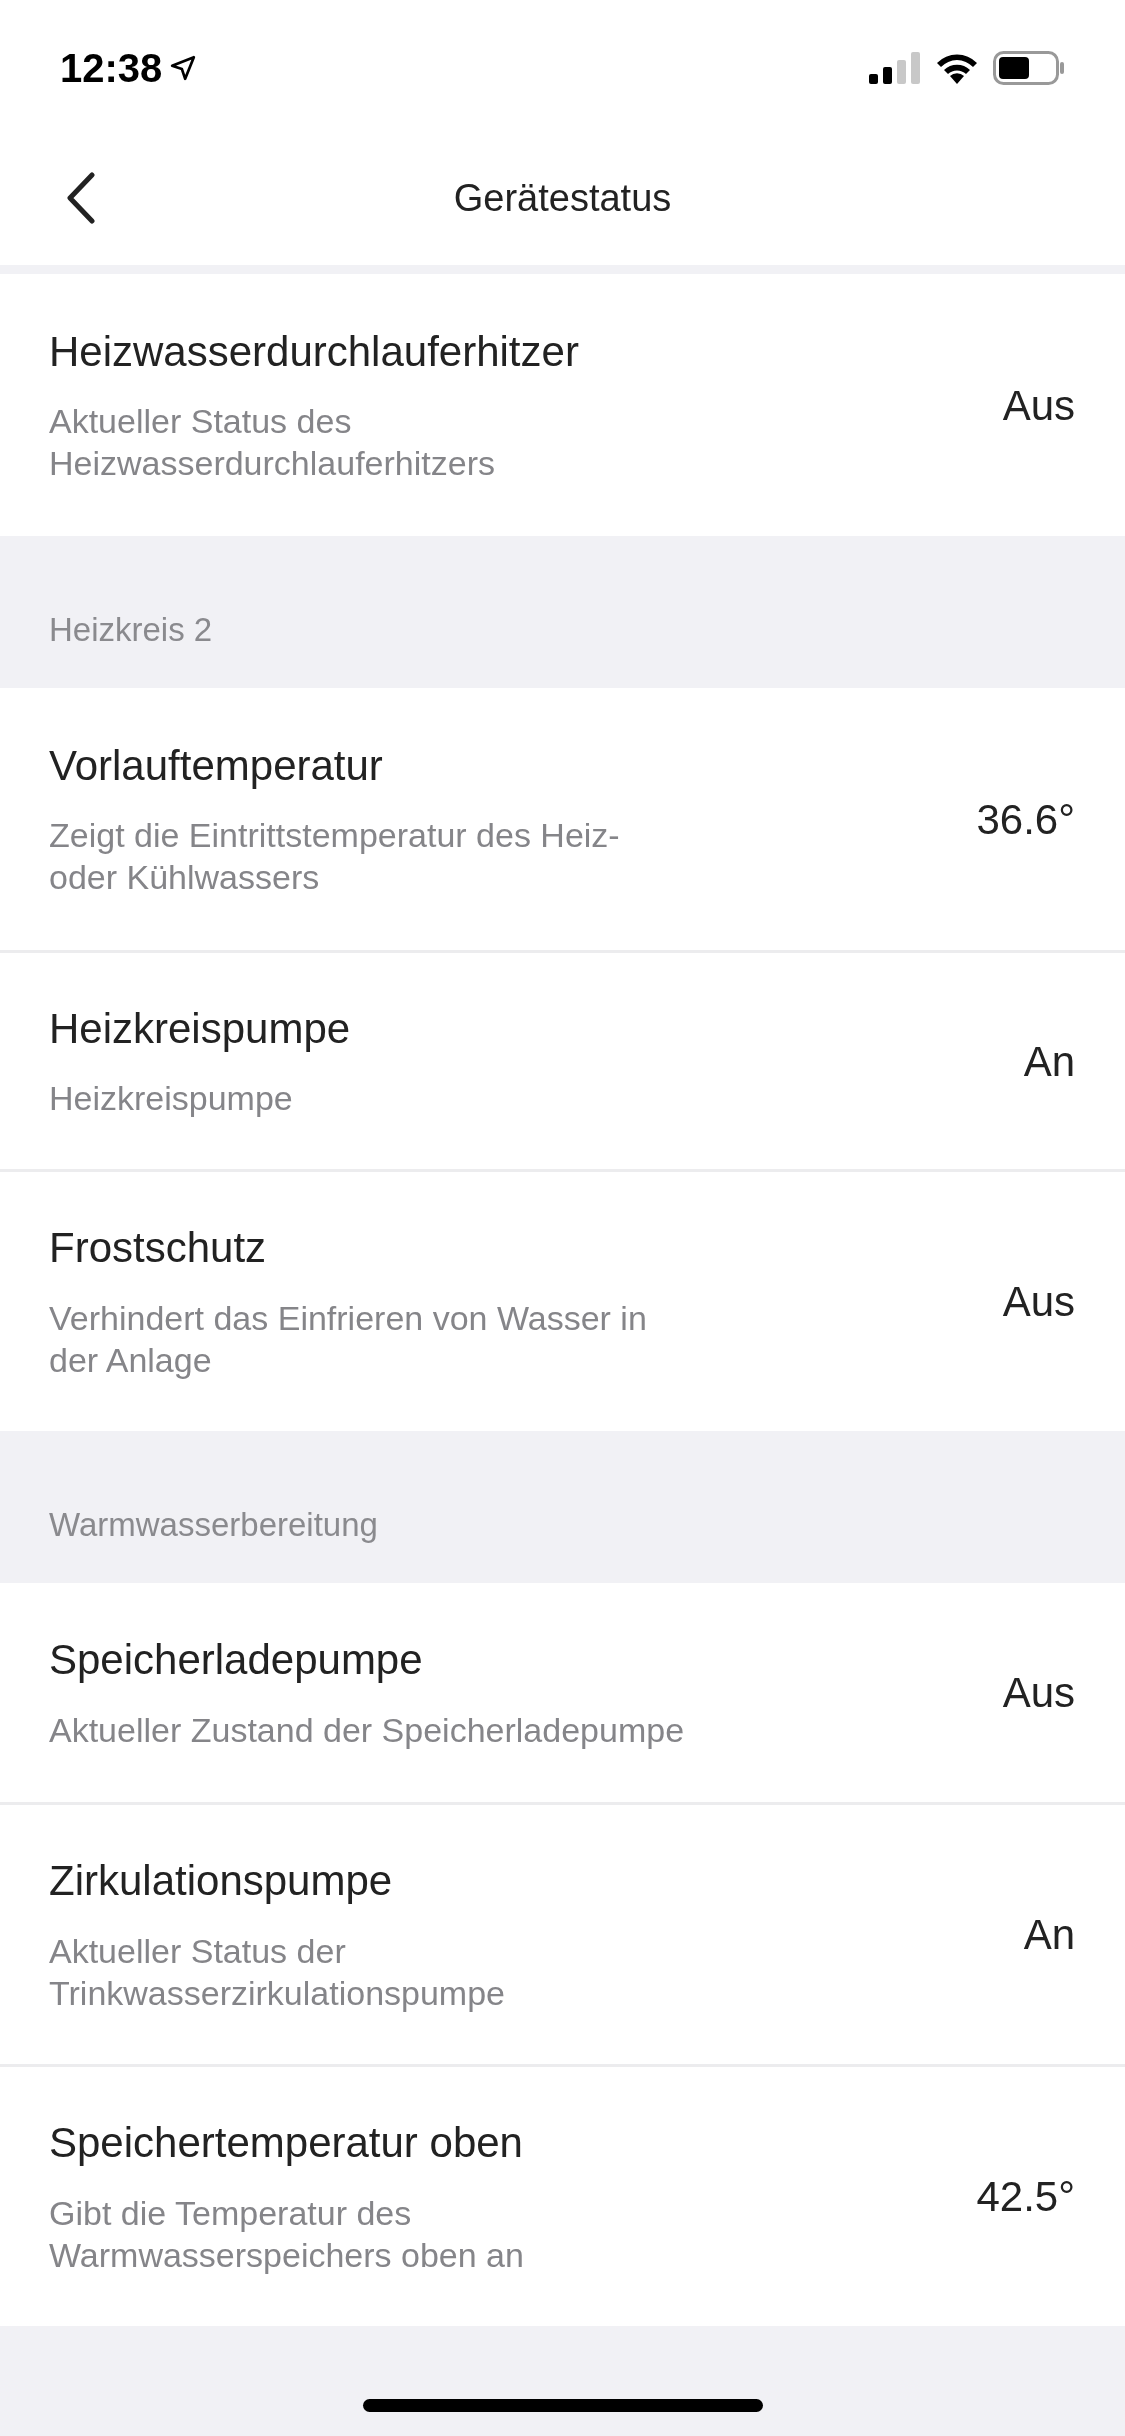  Describe the element at coordinates (111, 68) in the screenshot. I see `clock-time: 12:38` at that location.